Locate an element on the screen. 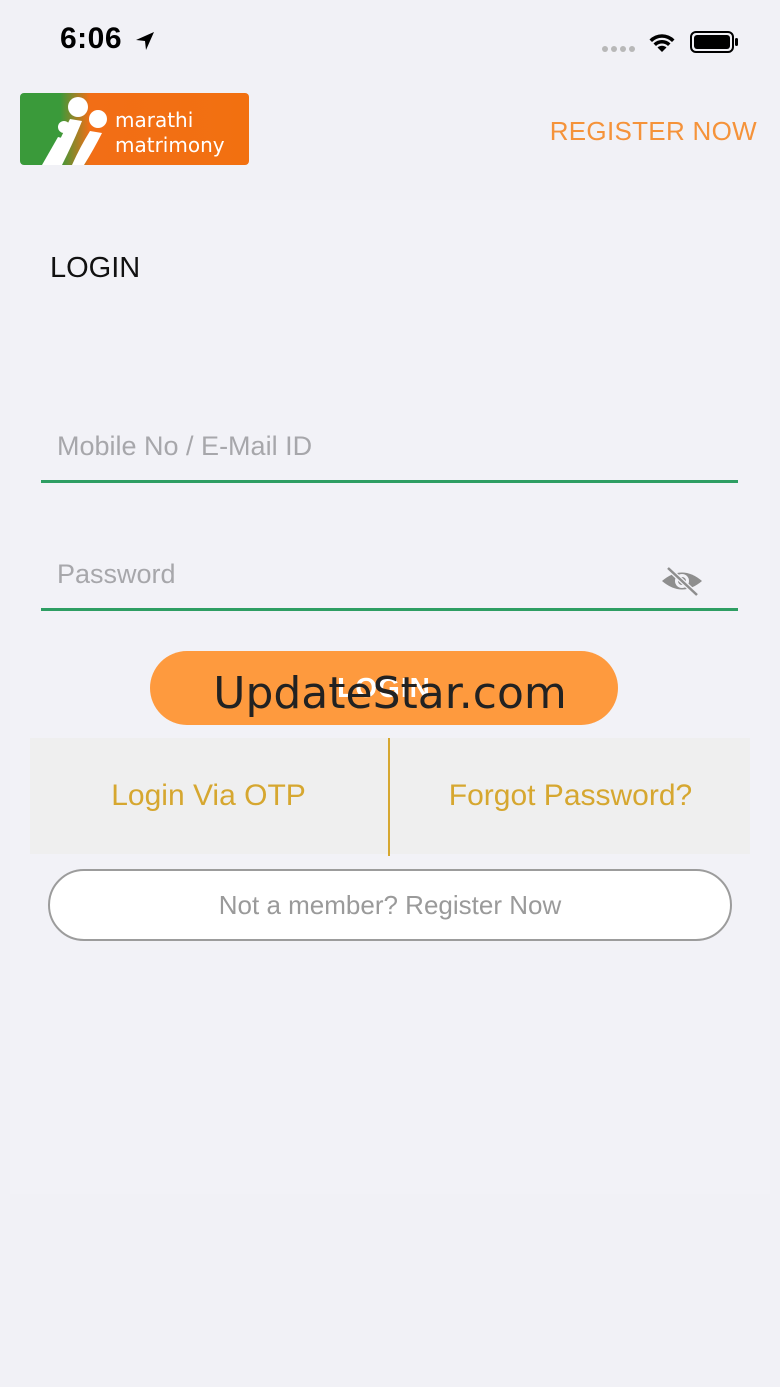 The width and height of the screenshot is (780, 1387). location-arrow-icon is located at coordinates (145, 41).